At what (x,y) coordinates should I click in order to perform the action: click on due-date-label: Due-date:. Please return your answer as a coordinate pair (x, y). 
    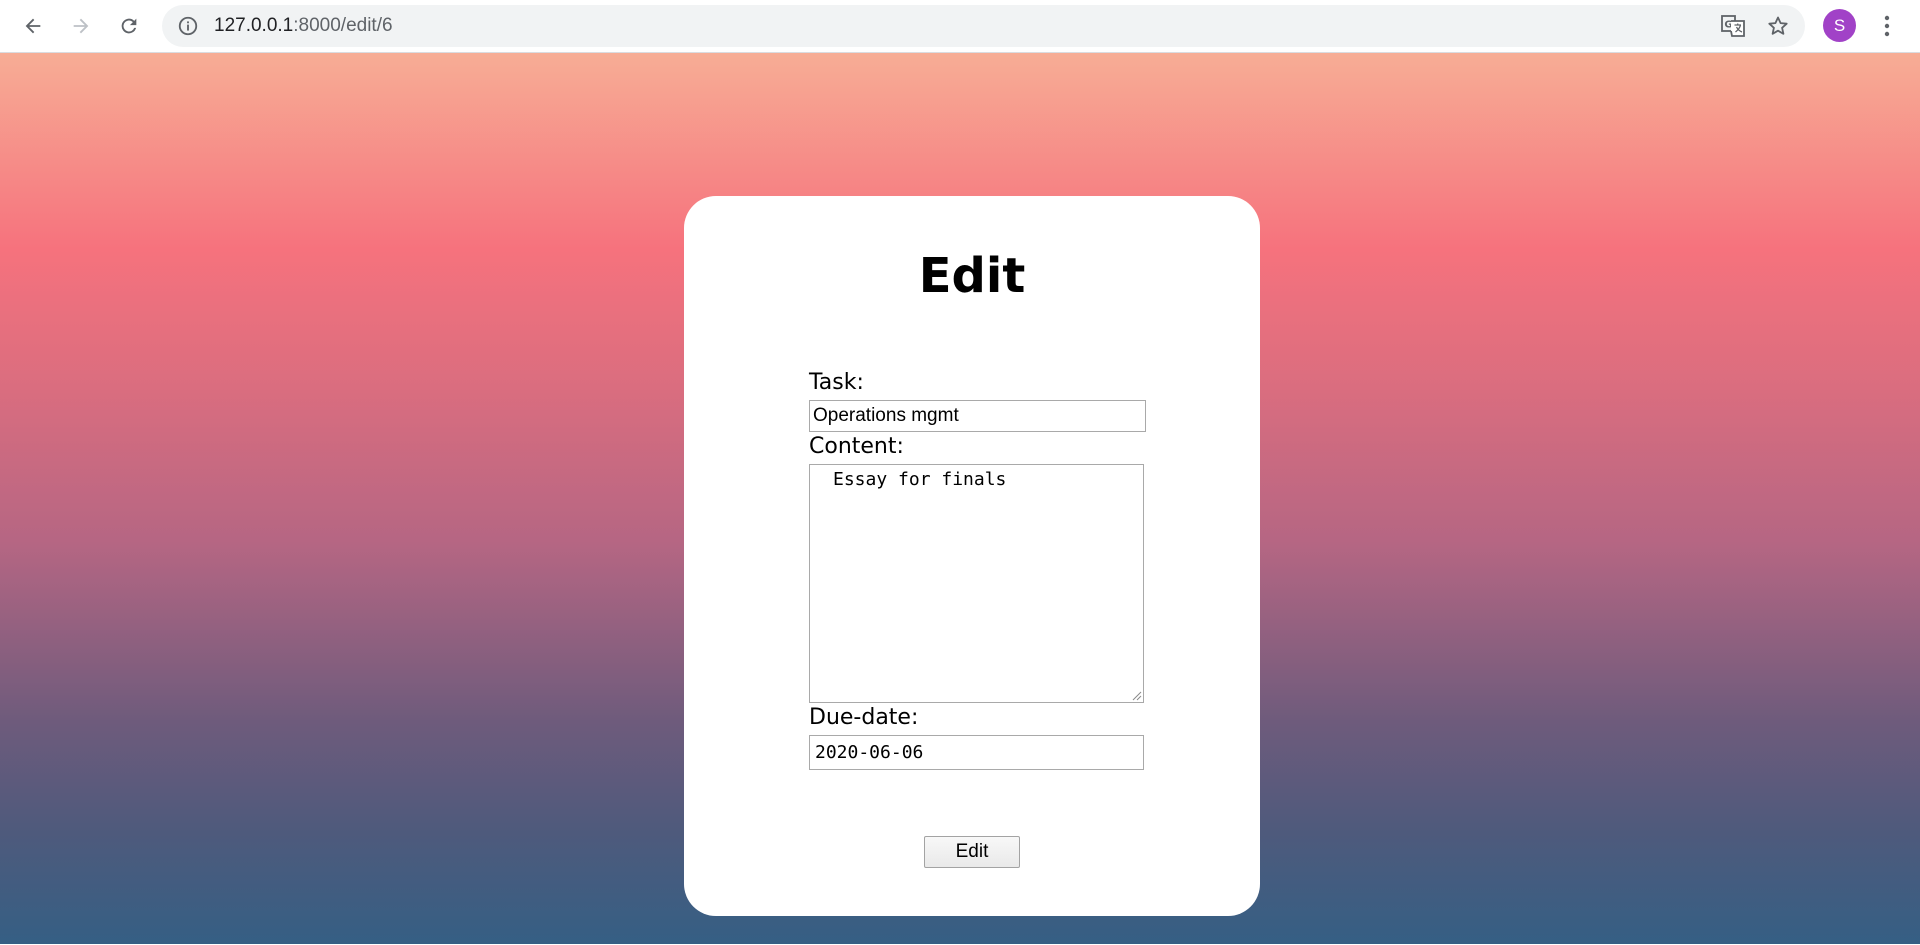
    Looking at the image, I should click on (864, 717).